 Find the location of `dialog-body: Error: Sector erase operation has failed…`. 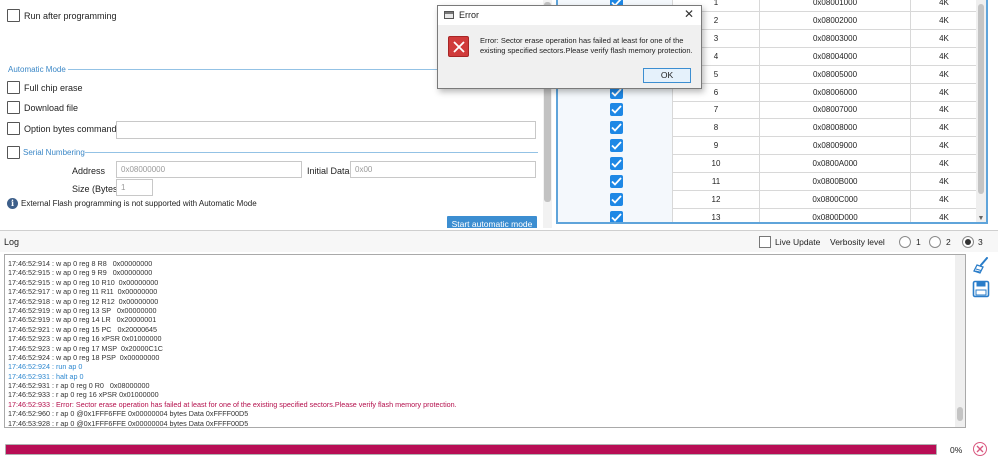

dialog-body: Error: Sector erase operation has failed… is located at coordinates (569, 56).